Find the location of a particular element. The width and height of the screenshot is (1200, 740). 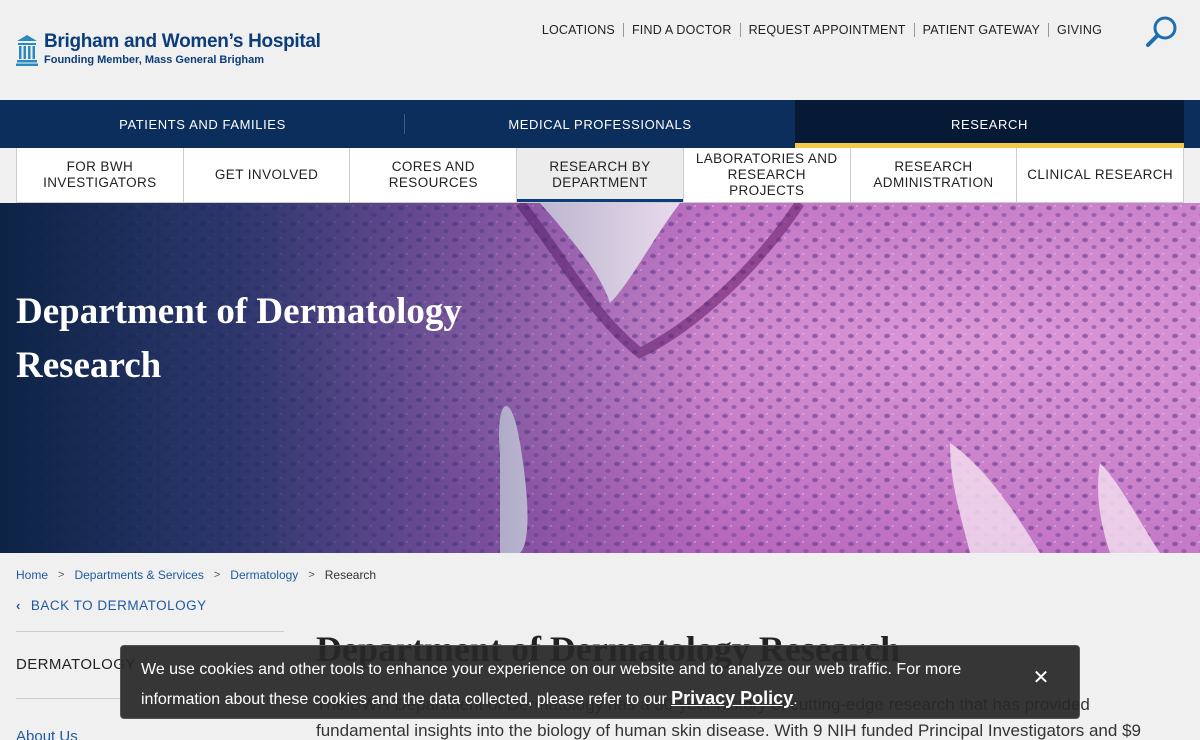

primary-nav-research: RESEARCH is located at coordinates (989, 124).